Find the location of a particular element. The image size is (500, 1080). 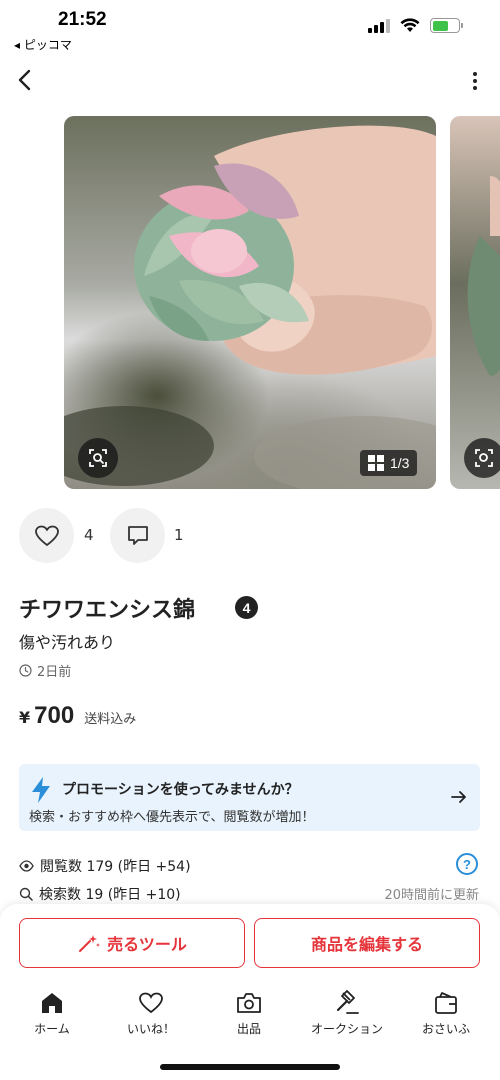

signal-icon is located at coordinates (379, 25).